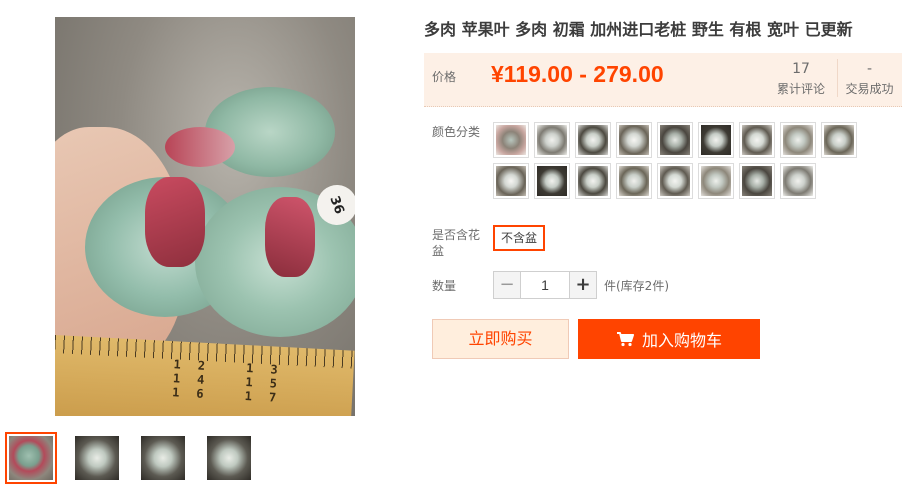 This screenshot has height=495, width=908. What do you see at coordinates (636, 286) in the screenshot?
I see `stock-text: 件(库存2件)` at bounding box center [636, 286].